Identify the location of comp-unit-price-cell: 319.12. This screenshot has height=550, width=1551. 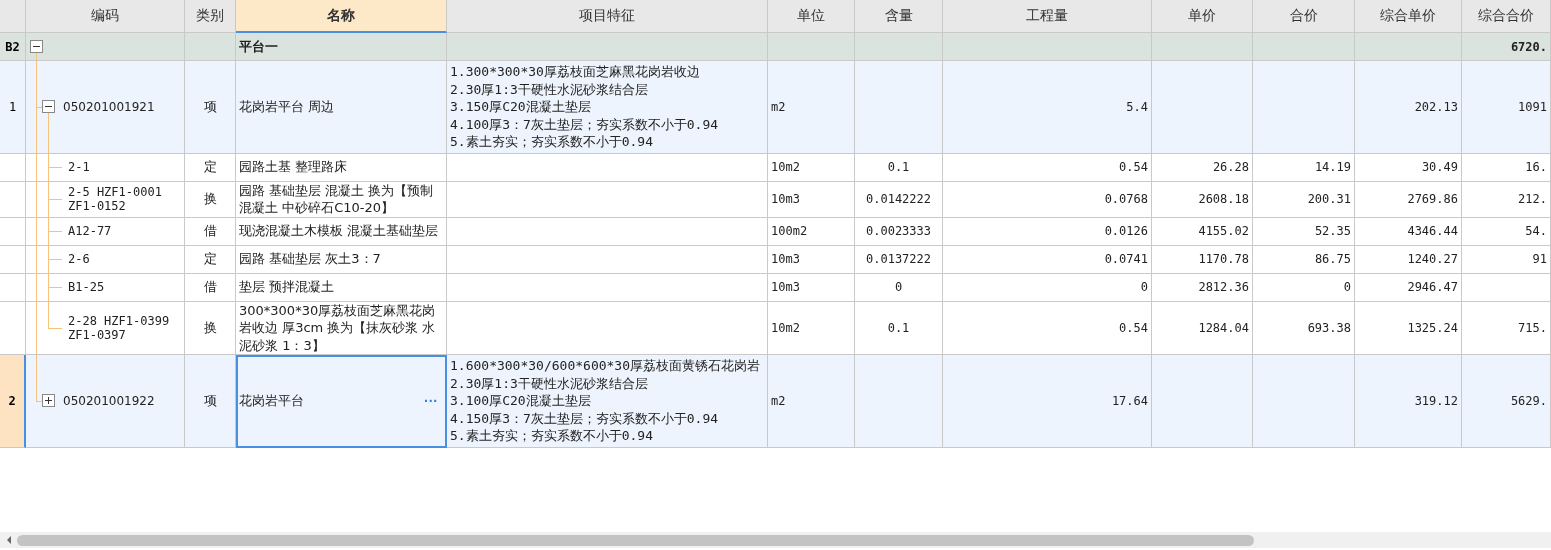
(1408, 401).